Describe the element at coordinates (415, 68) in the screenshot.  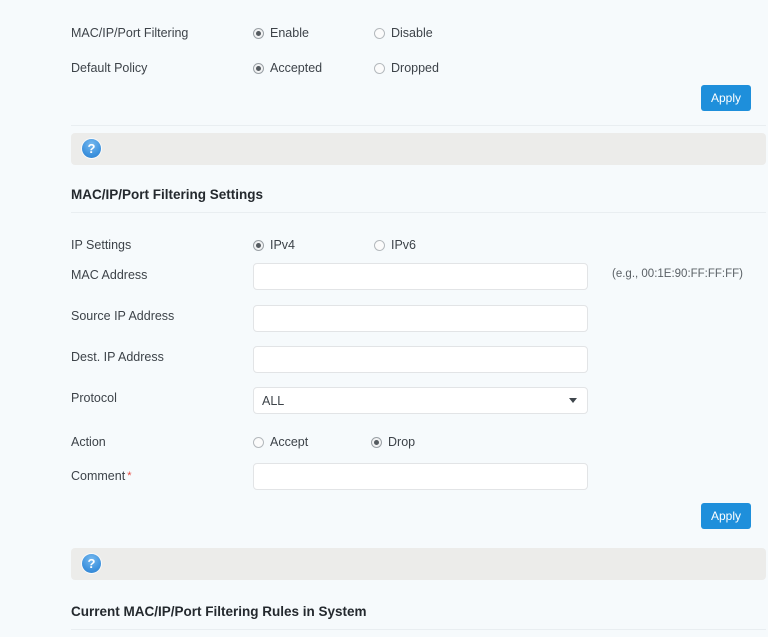
I see `radio-label-dropped: Dropped` at that location.